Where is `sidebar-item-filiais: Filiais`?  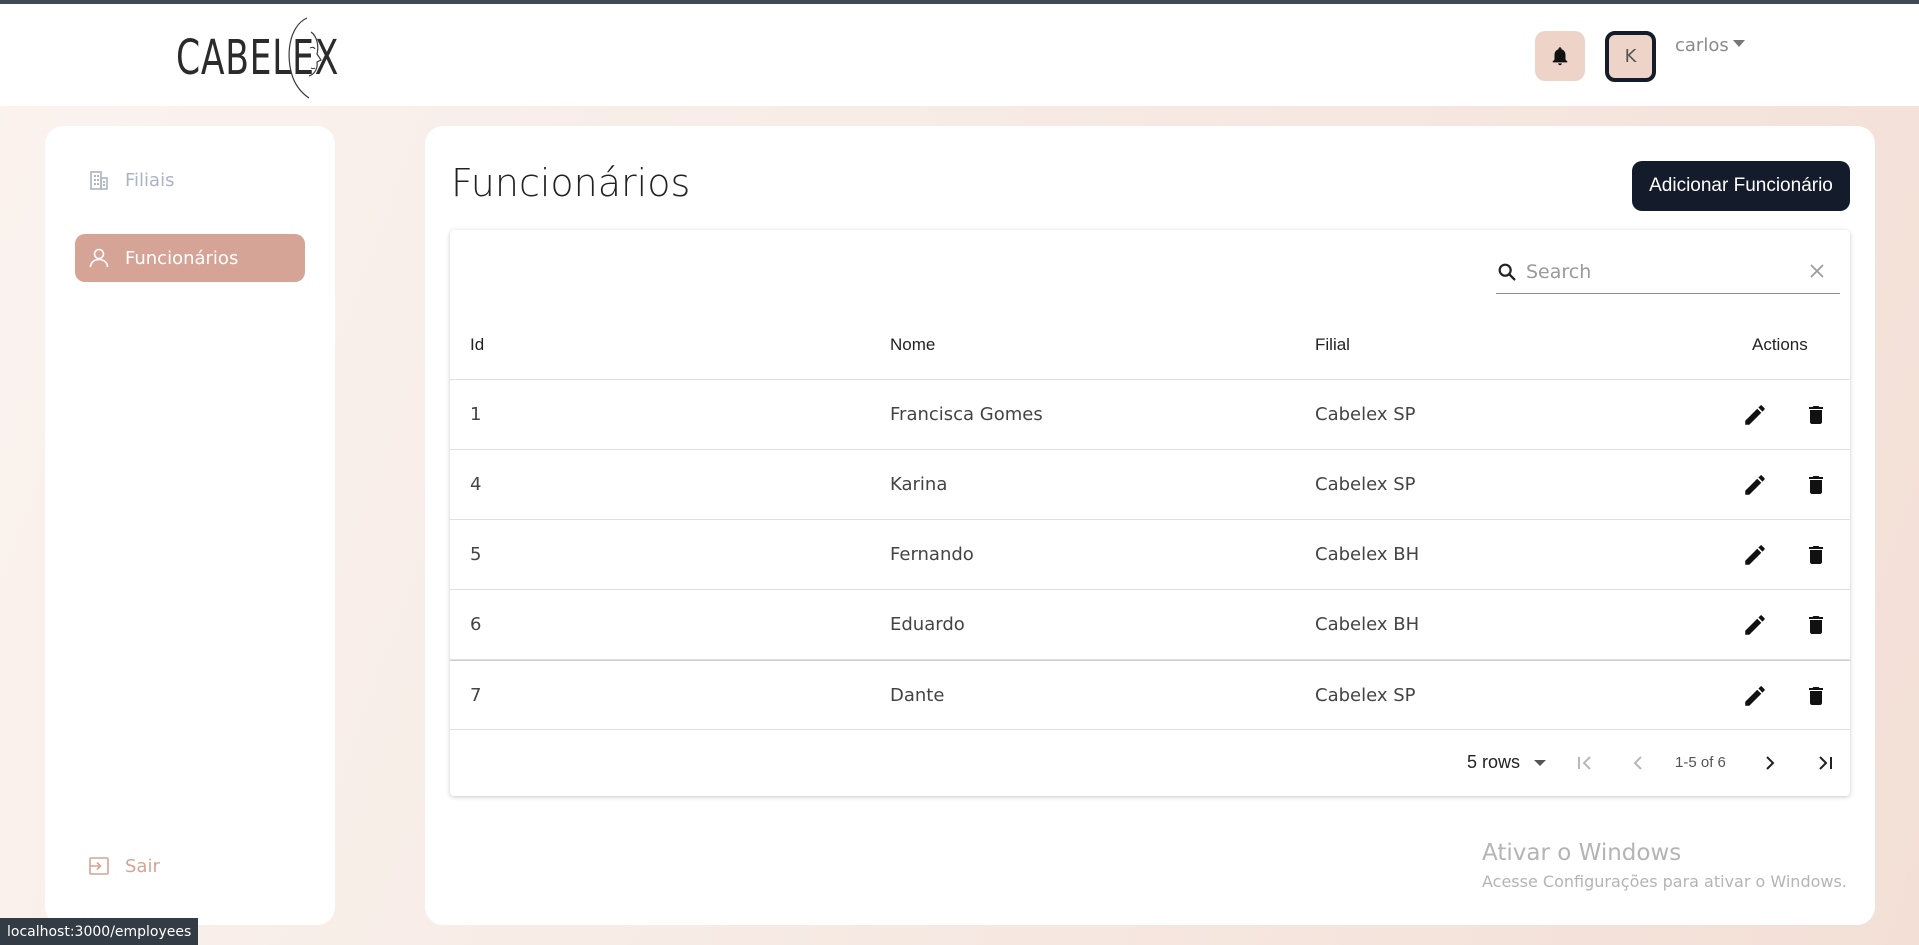 sidebar-item-filiais: Filiais is located at coordinates (190, 180).